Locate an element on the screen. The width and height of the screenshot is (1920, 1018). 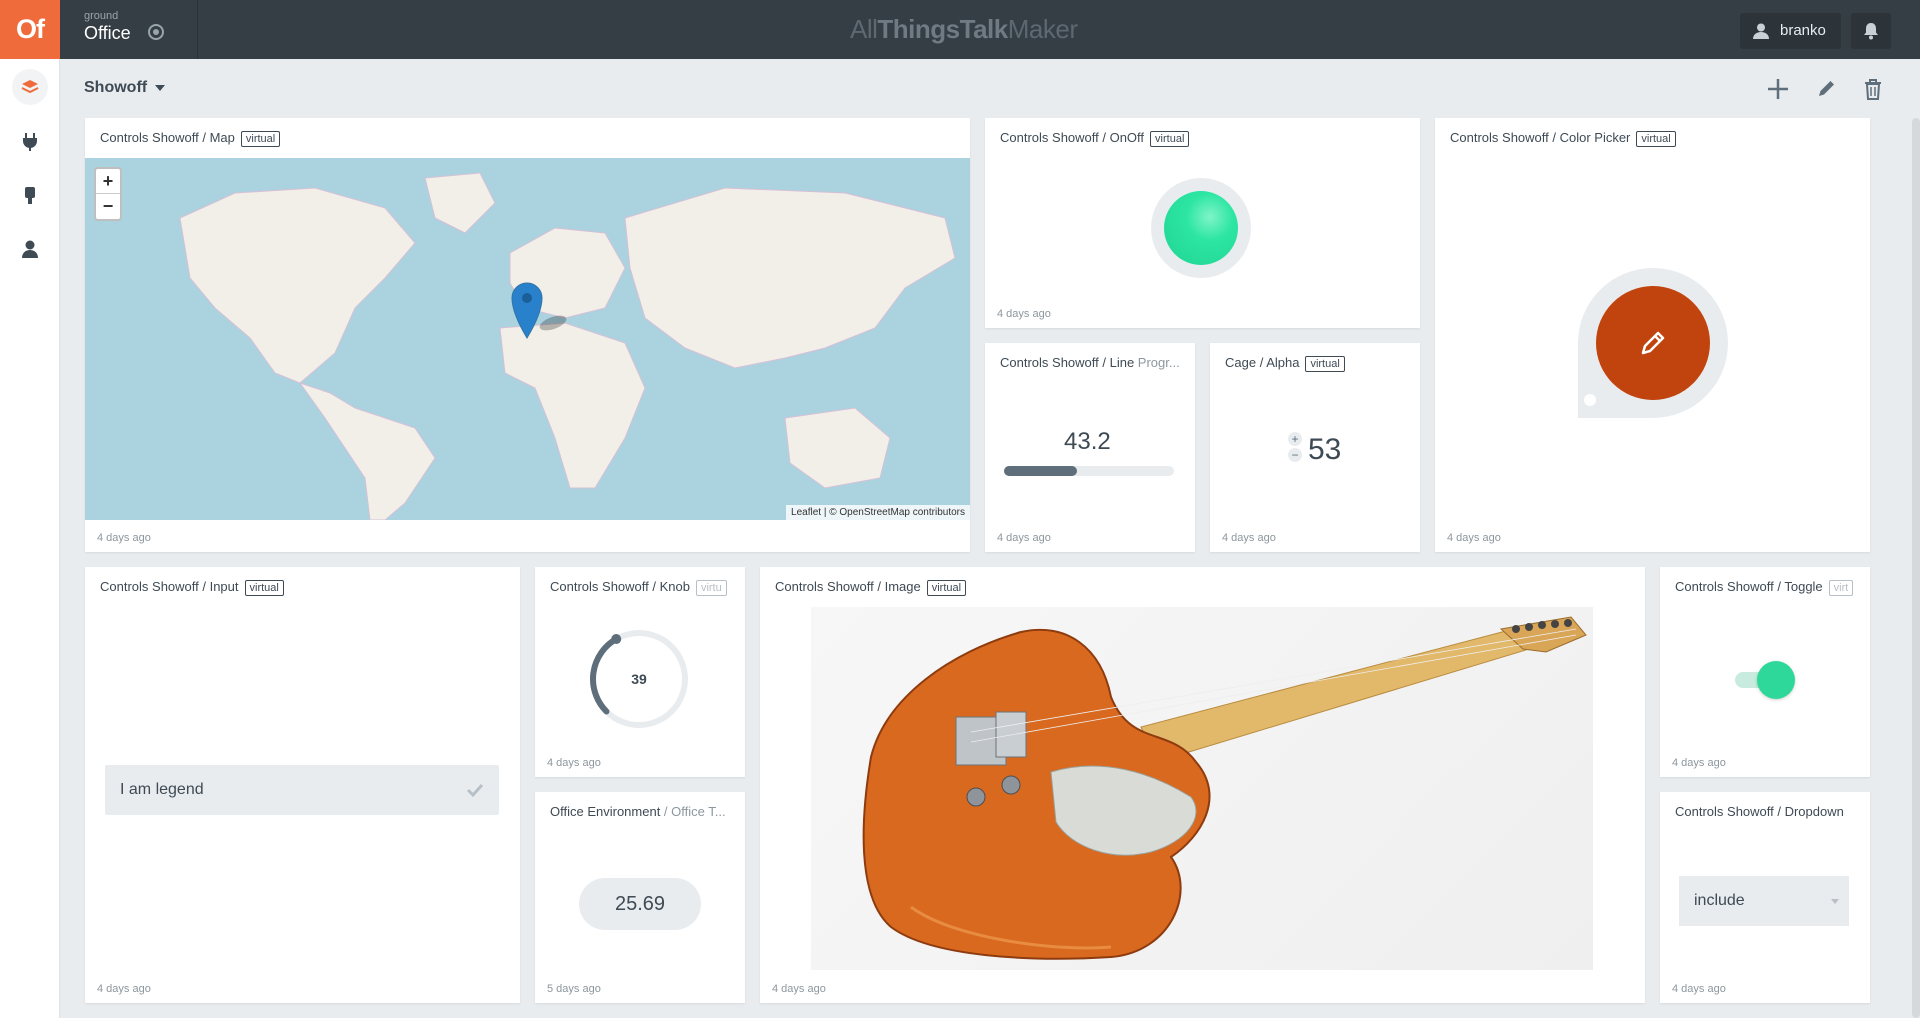
guitar-illustration is located at coordinates (1224, 788).